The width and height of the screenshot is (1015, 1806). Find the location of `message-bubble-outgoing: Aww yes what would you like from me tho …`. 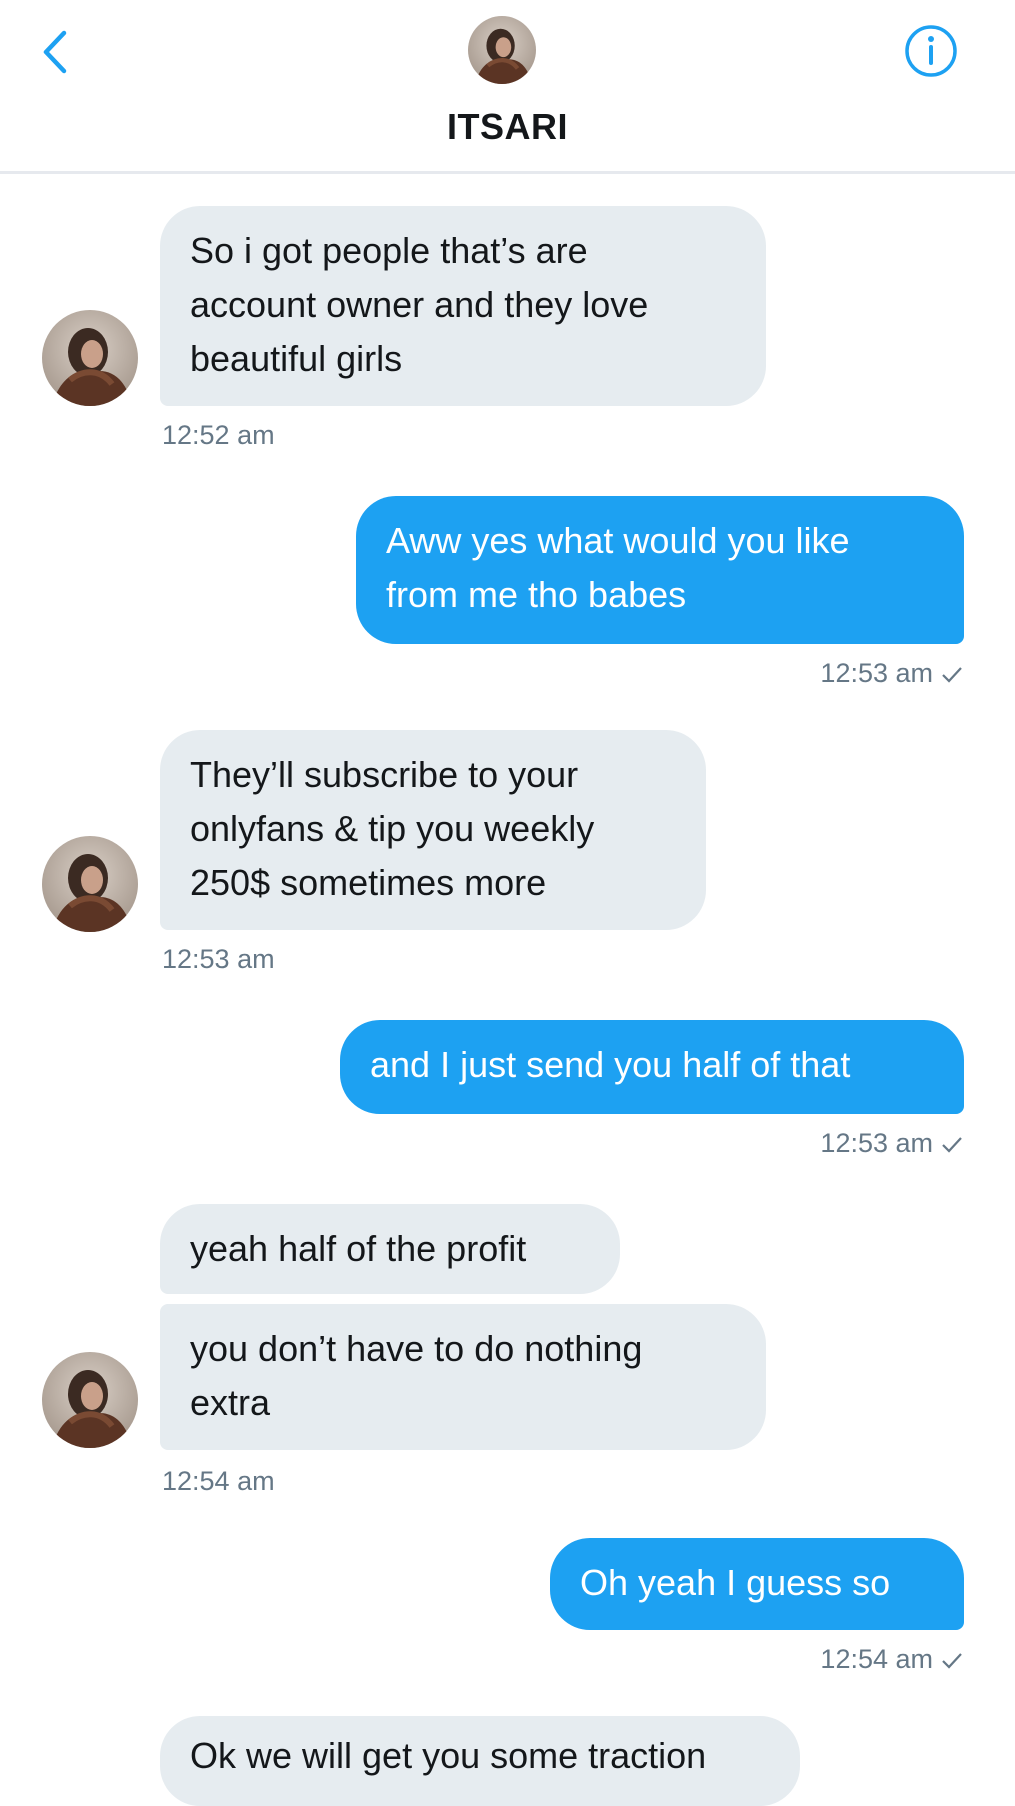

message-bubble-outgoing: Aww yes what would you like from me tho … is located at coordinates (660, 570).